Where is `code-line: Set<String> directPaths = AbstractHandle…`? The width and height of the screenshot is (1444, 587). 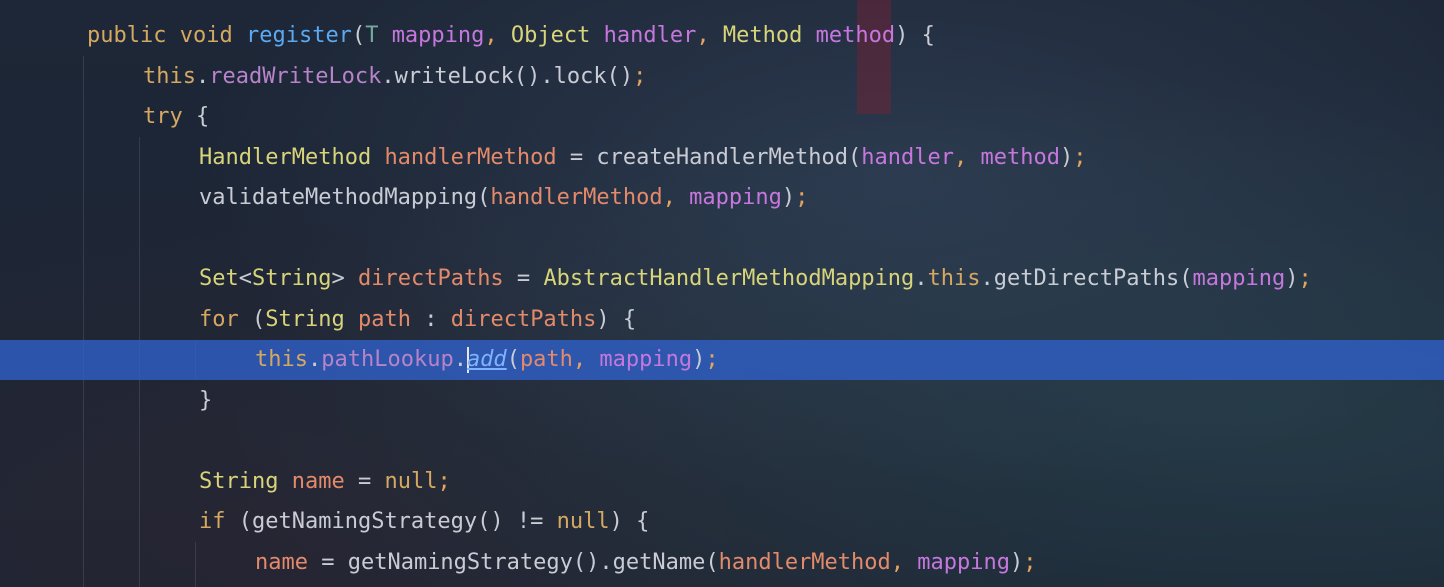 code-line: Set<String> directPaths = AbstractHandle… is located at coordinates (722, 279).